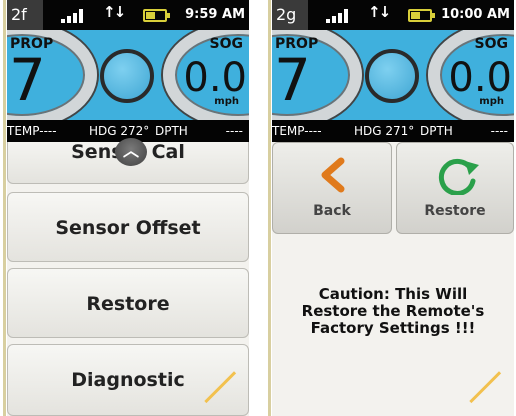  I want to click on back-label: Back, so click(332, 211).